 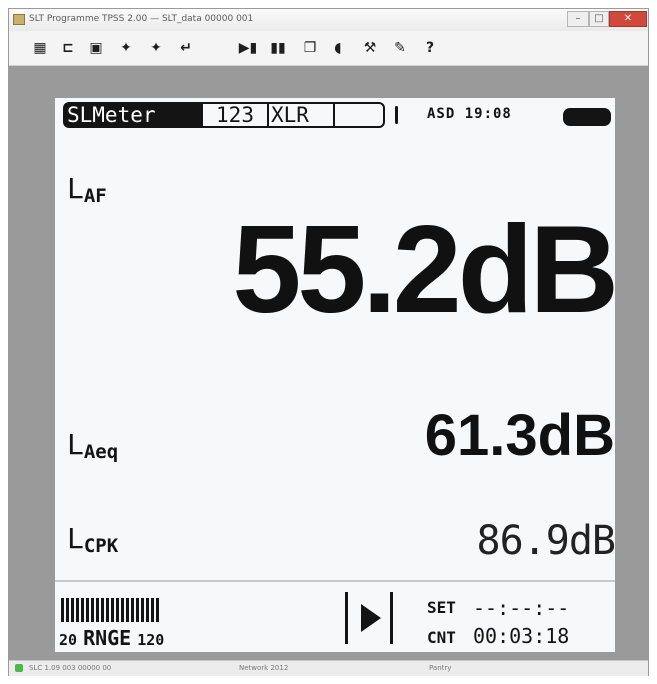 I want to click on header-divider, so click(x=396, y=115).